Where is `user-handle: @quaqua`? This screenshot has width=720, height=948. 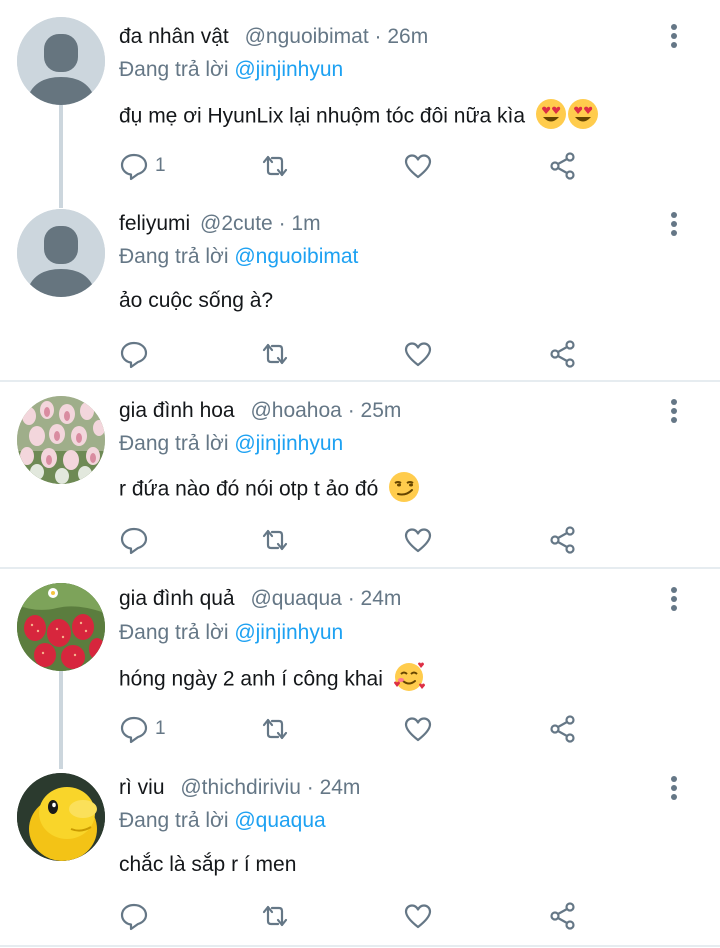 user-handle: @quaqua is located at coordinates (295, 598).